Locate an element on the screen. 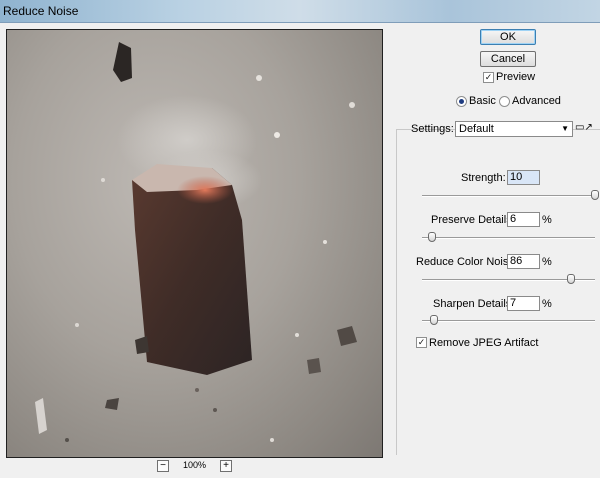  preserve-details-label: Preserve Details: is located at coordinates (473, 220).